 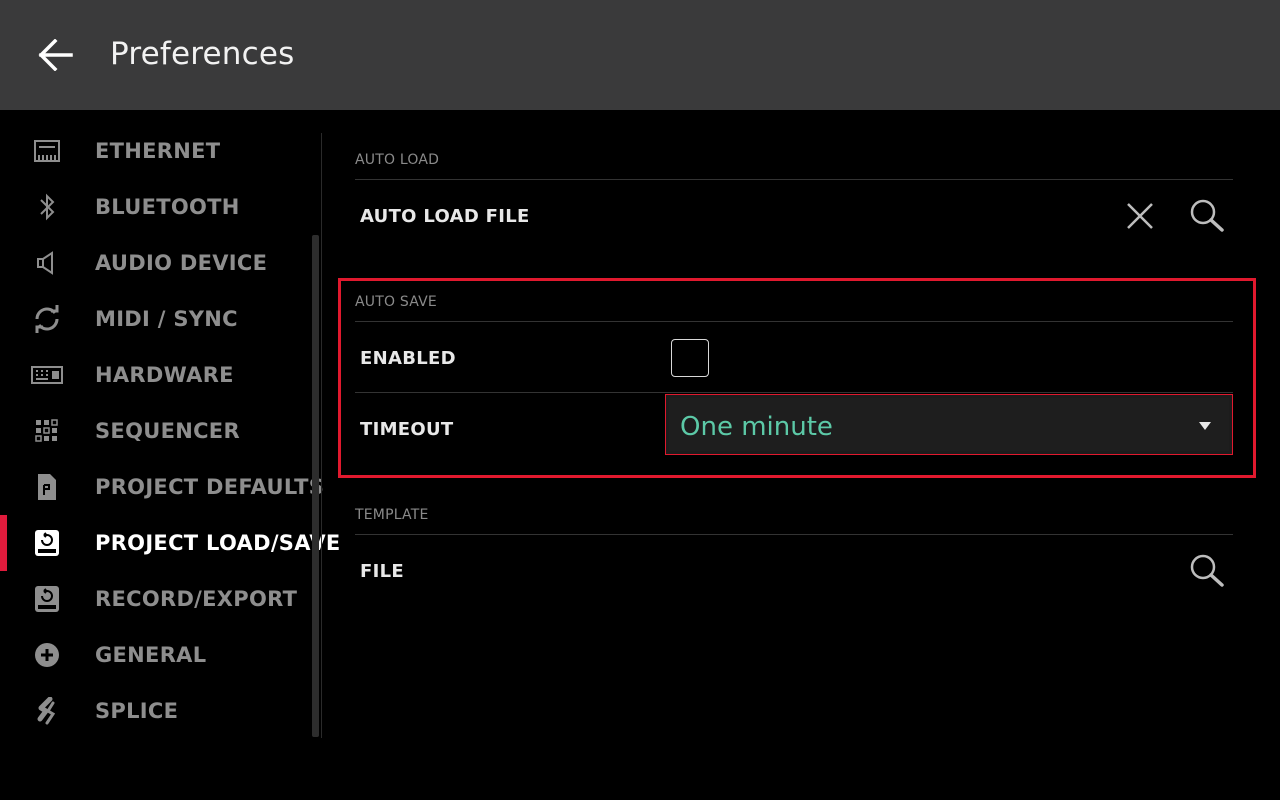 What do you see at coordinates (196, 599) in the screenshot?
I see `sidebar-item-label: RECORD/EXPORT` at bounding box center [196, 599].